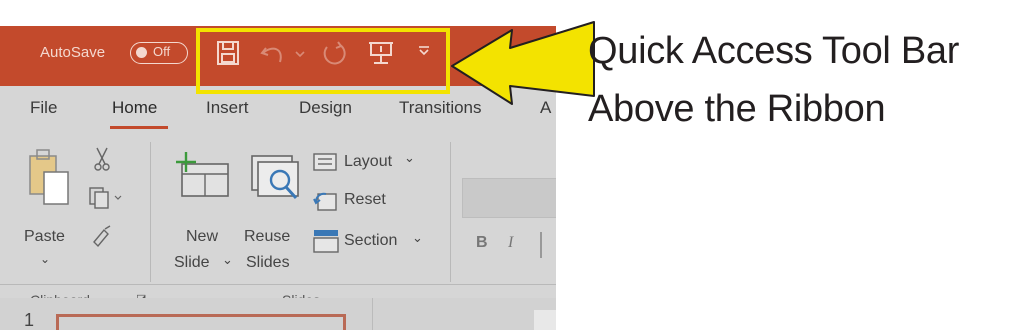  What do you see at coordinates (278, 284) in the screenshot?
I see `ribbon-separator` at bounding box center [278, 284].